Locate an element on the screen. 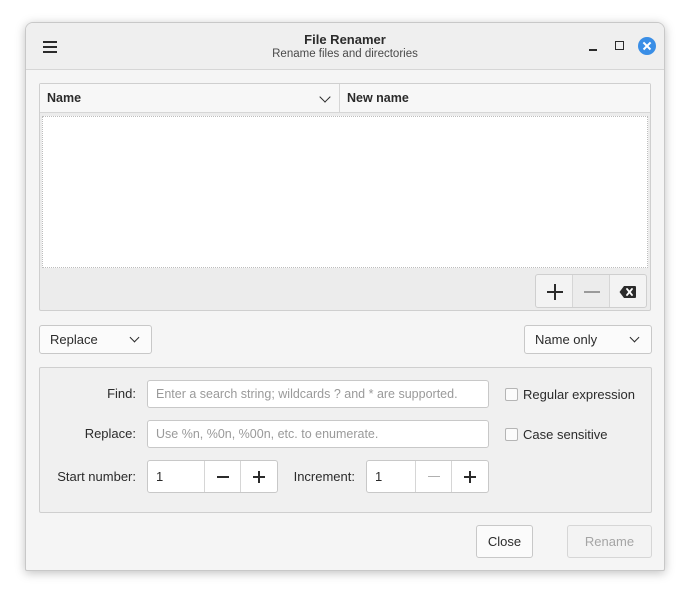 This screenshot has width=690, height=599. case-sensitive-checkbox-label: Case sensitive is located at coordinates (565, 434).